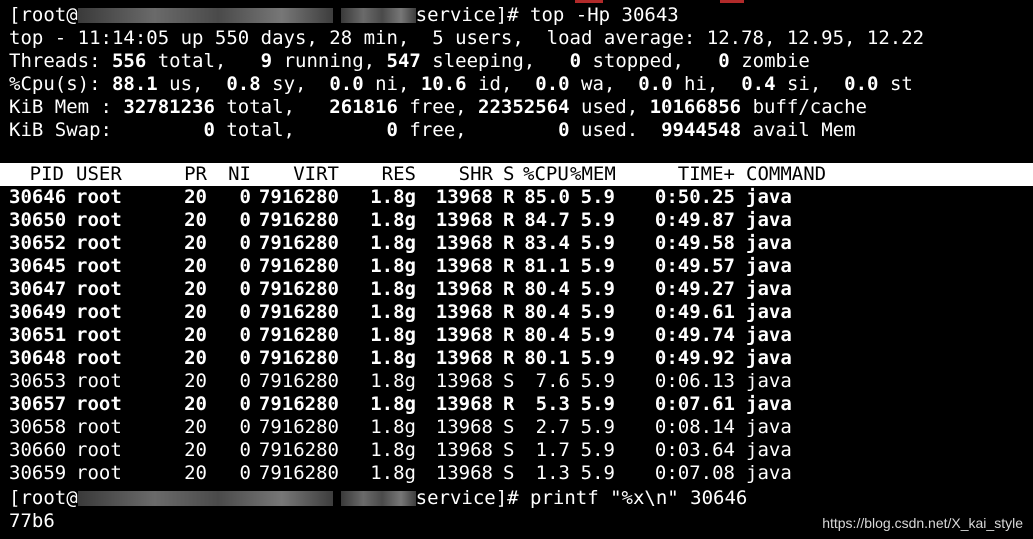  I want to click on cell-cpu: 5.3, so click(552, 404).